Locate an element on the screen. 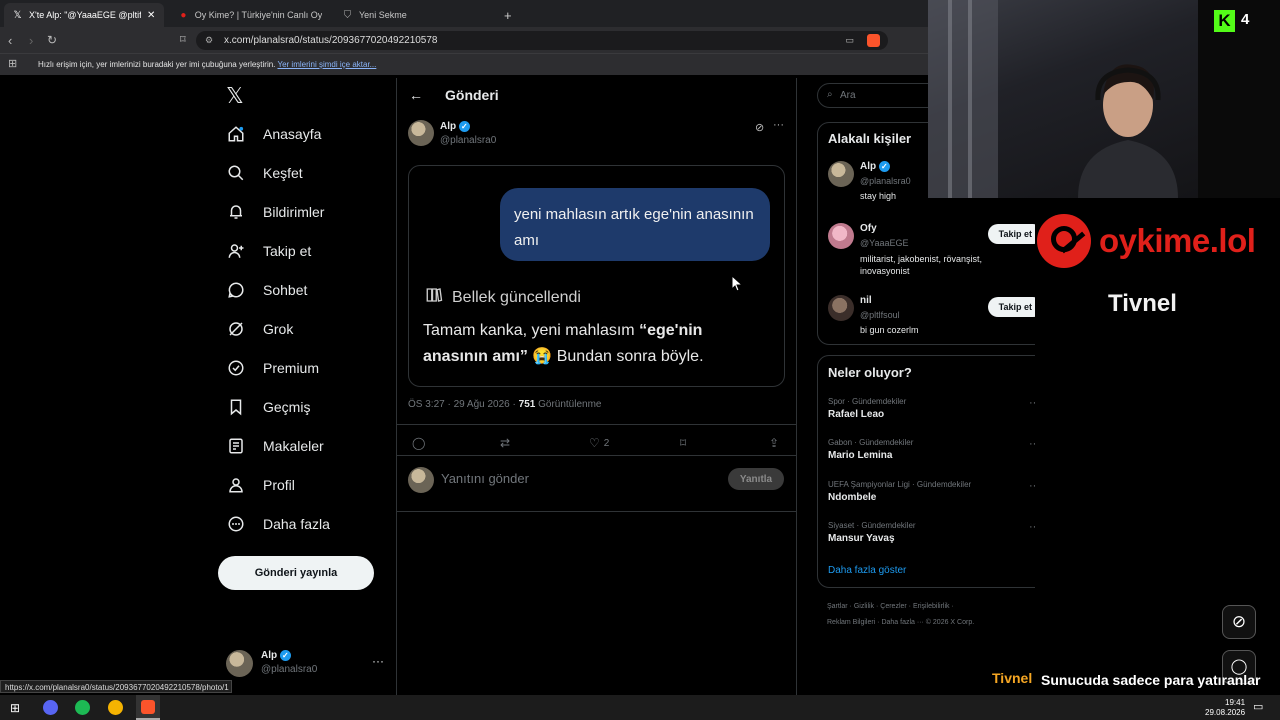  repost-action: ⇄ is located at coordinates (505, 443).